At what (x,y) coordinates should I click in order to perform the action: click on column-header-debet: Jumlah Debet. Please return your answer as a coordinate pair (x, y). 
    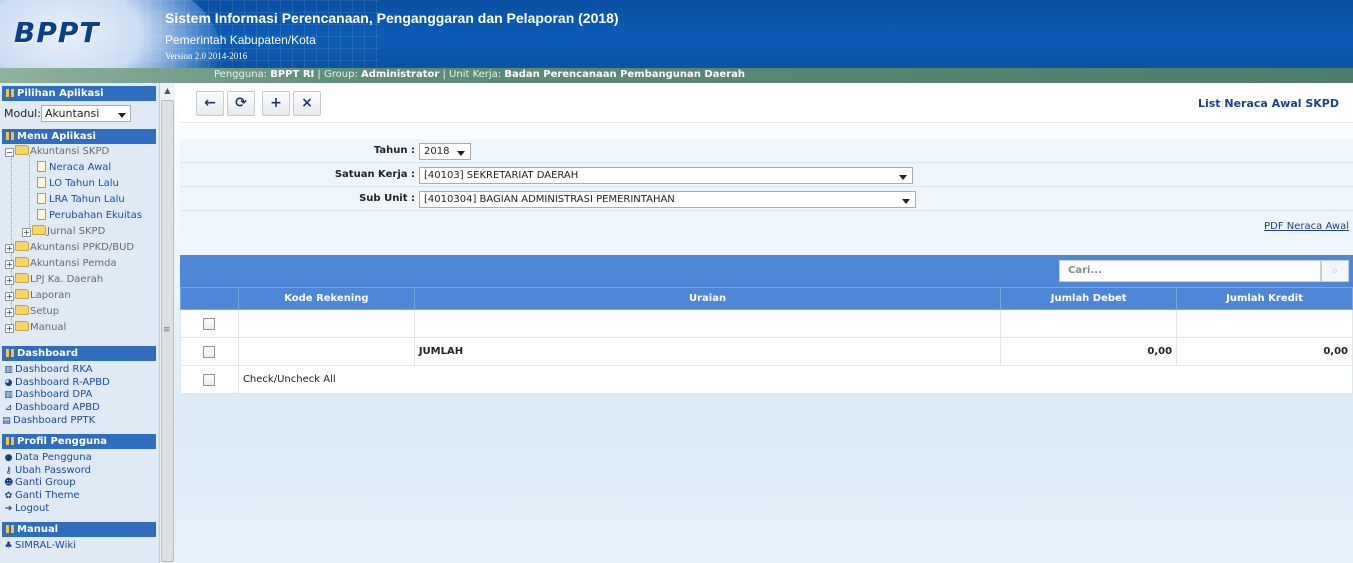
    Looking at the image, I should click on (1089, 298).